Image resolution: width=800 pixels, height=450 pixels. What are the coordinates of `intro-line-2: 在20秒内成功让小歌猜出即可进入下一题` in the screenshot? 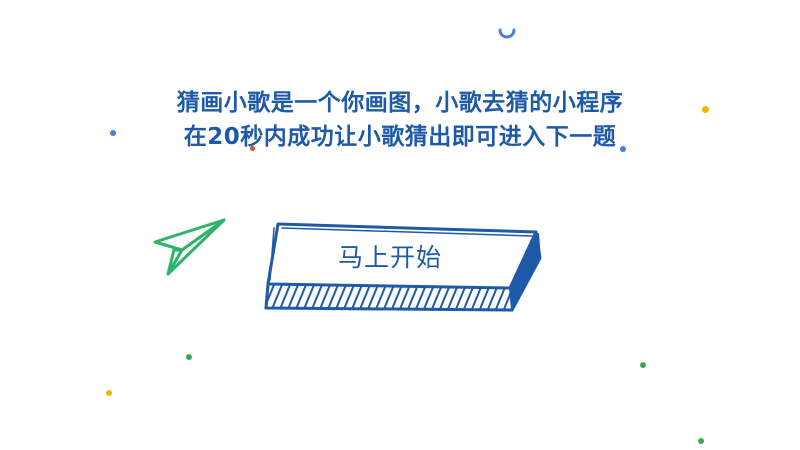 It's located at (400, 137).